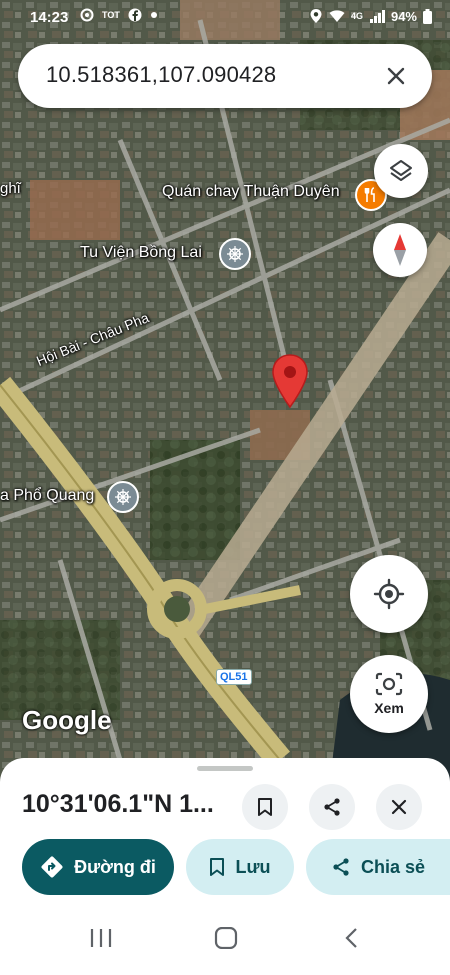 This screenshot has width=450, height=975. I want to click on network-type: 4G, so click(356, 16).